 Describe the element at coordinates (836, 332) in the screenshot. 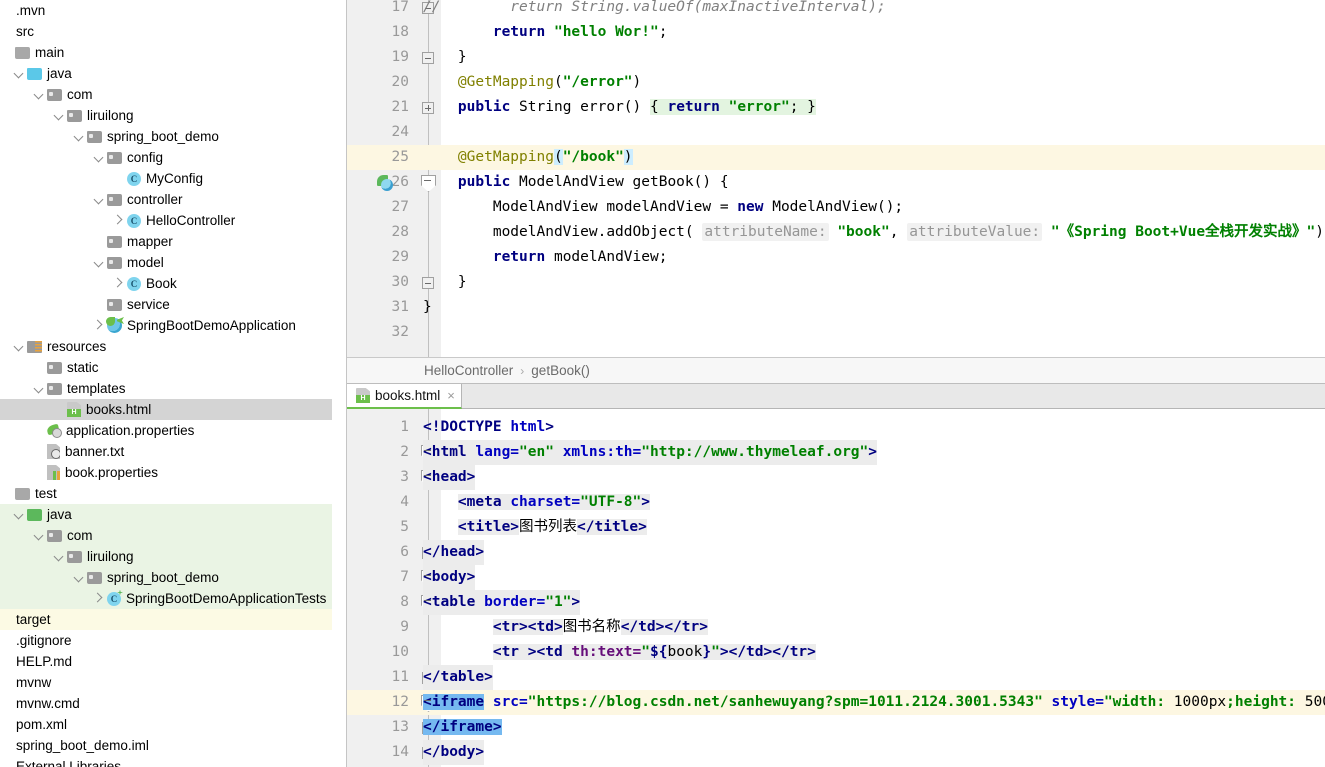

I see `code-line: 32` at that location.